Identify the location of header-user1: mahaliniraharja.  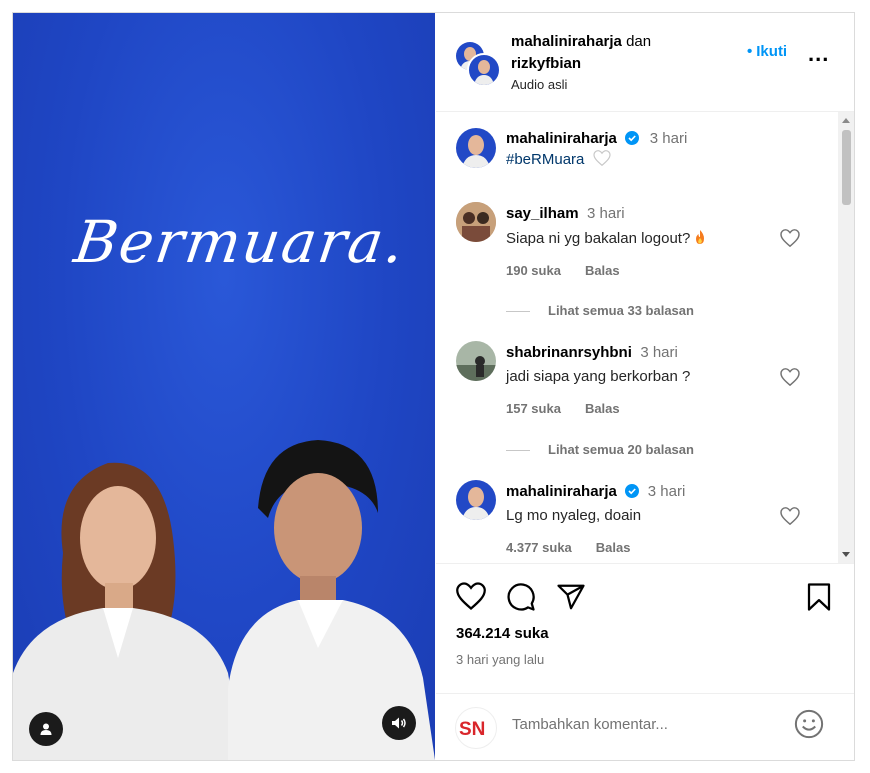
(566, 41).